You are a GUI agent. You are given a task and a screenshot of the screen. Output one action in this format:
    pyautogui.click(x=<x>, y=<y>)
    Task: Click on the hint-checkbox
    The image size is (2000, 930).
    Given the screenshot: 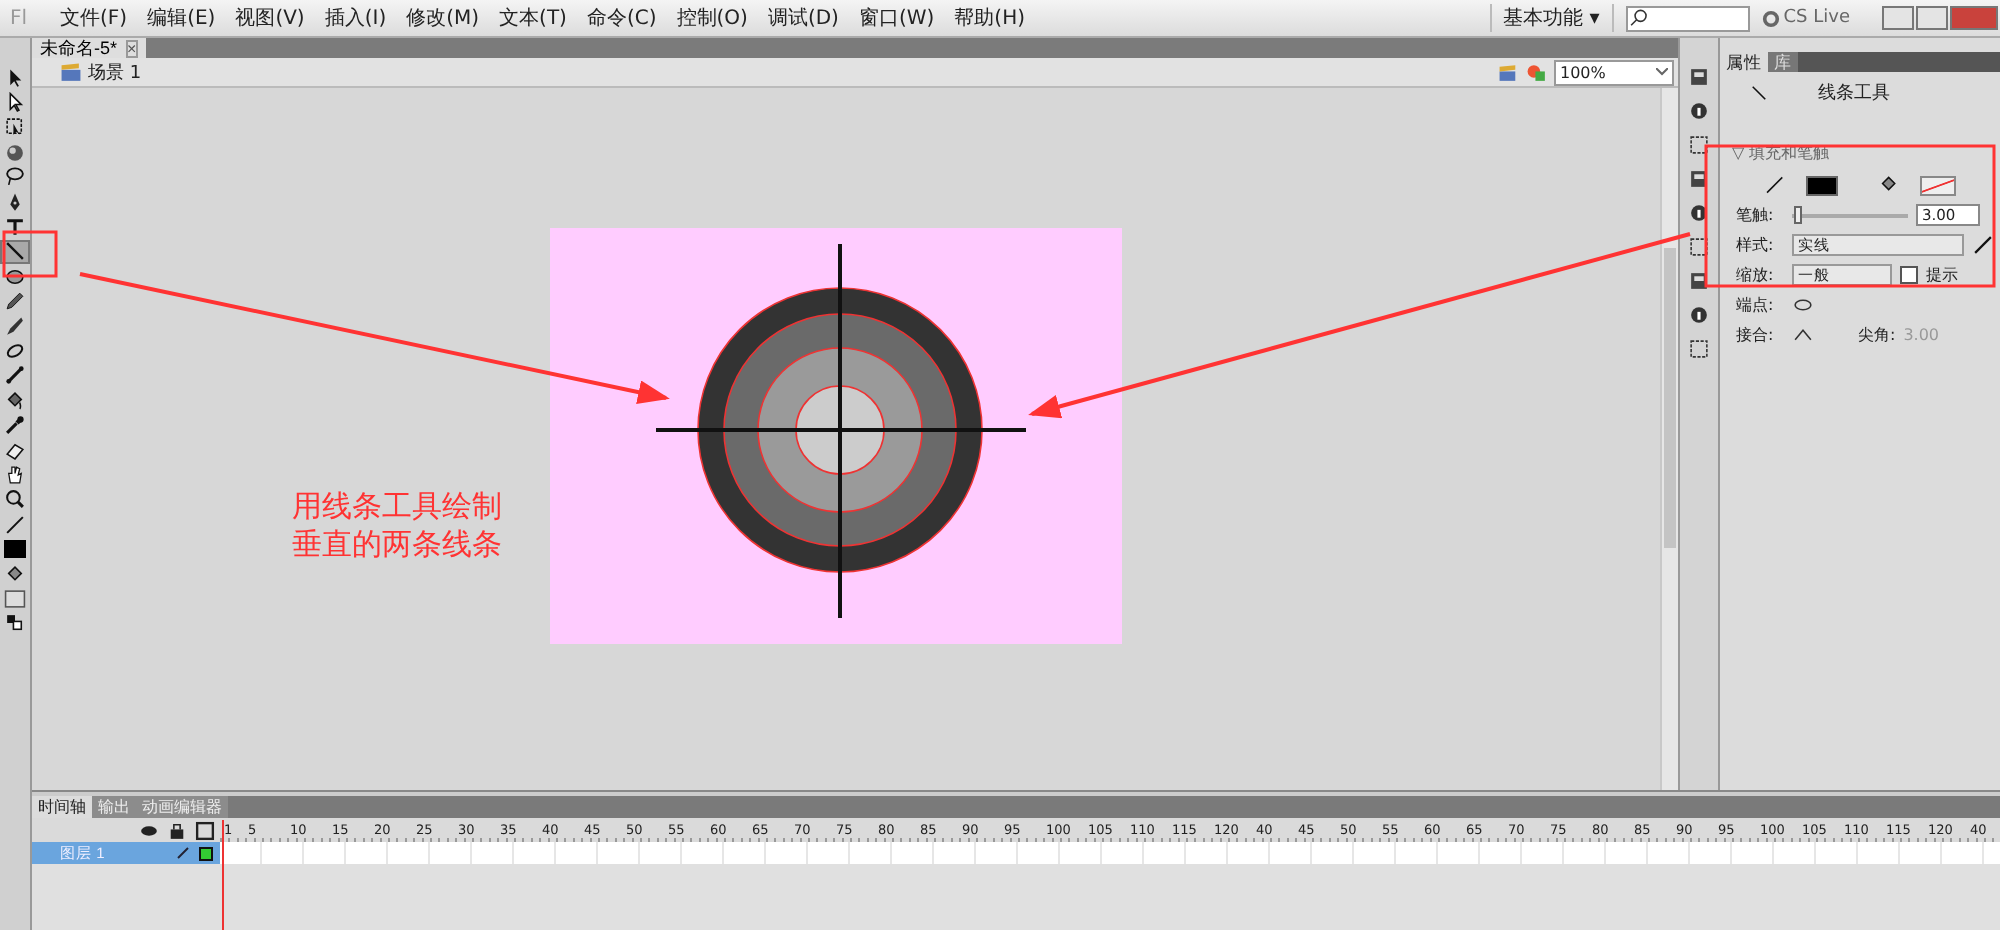 What is the action you would take?
    pyautogui.click(x=1909, y=275)
    